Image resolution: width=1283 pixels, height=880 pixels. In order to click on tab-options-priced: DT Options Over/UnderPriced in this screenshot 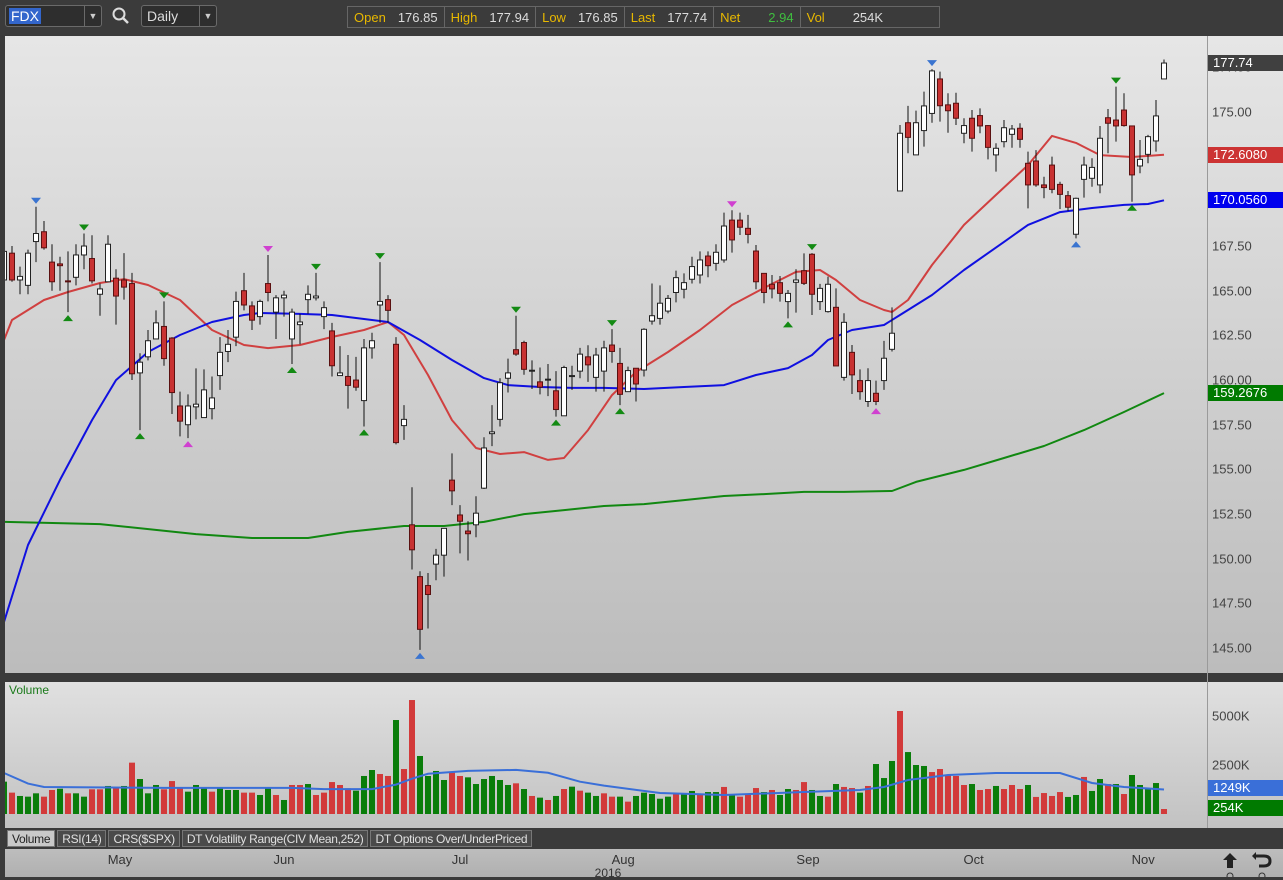, I will do `click(451, 838)`.